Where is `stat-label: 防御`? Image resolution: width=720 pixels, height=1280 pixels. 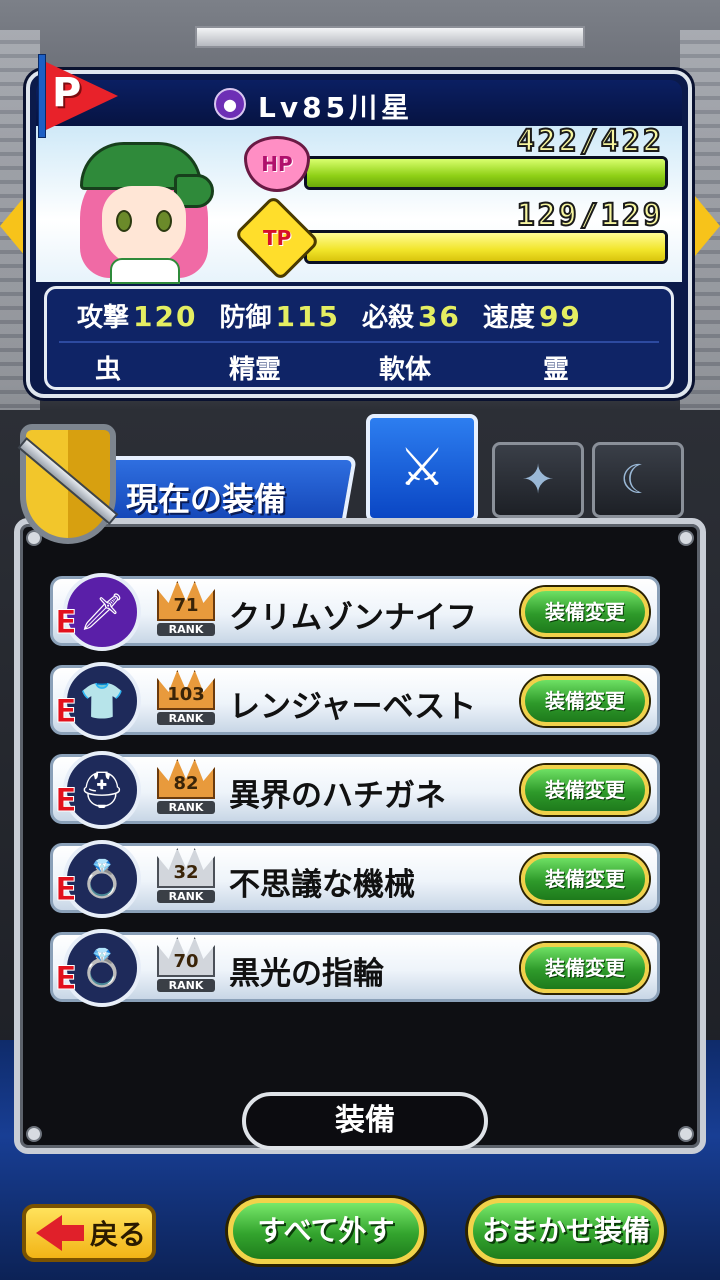
stat-label: 防御 is located at coordinates (245, 317).